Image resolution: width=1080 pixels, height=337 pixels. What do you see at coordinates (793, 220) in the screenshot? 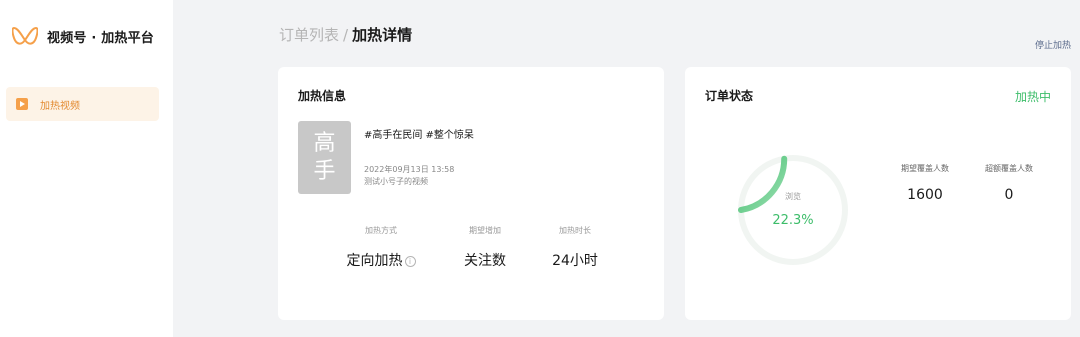
I see `progress-value: 22.3%` at bounding box center [793, 220].